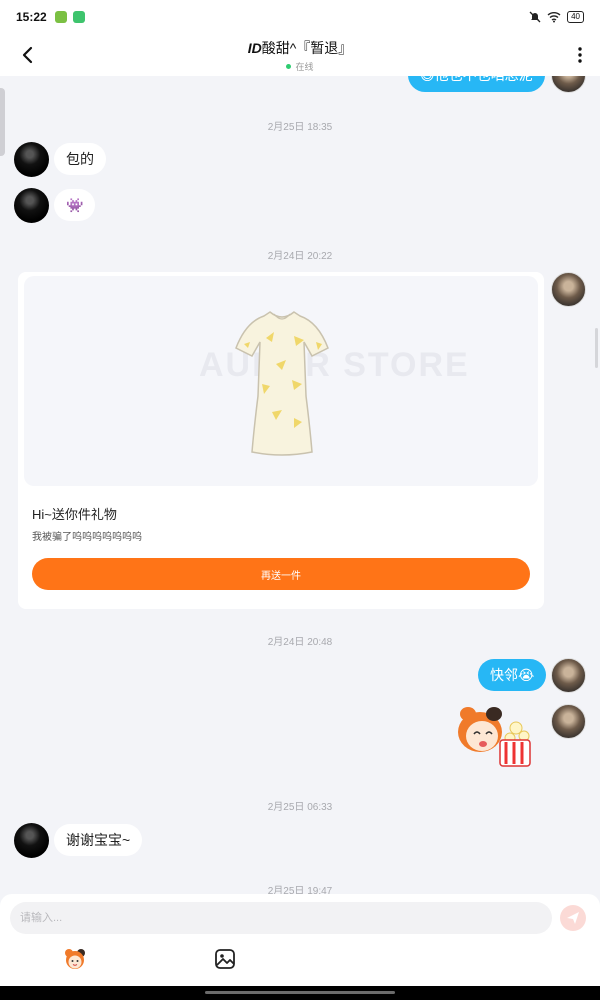 Image resolution: width=600 pixels, height=1000 pixels. I want to click on sticker-button, so click(75, 959).